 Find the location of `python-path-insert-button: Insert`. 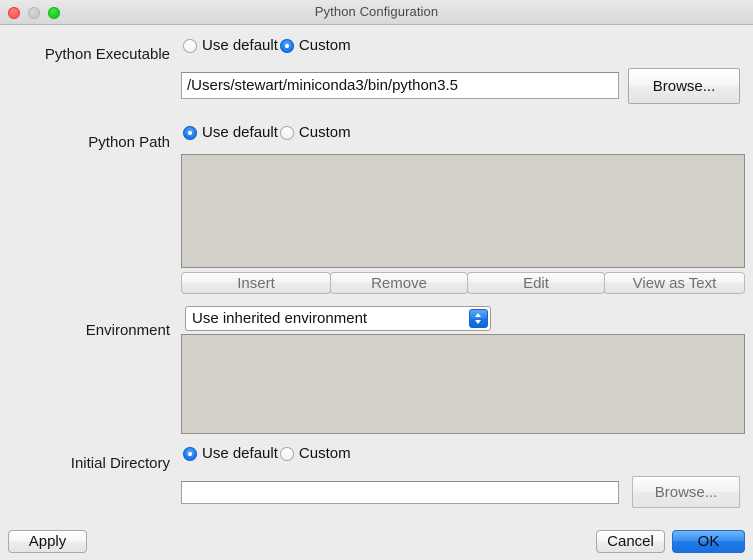

python-path-insert-button: Insert is located at coordinates (256, 283).